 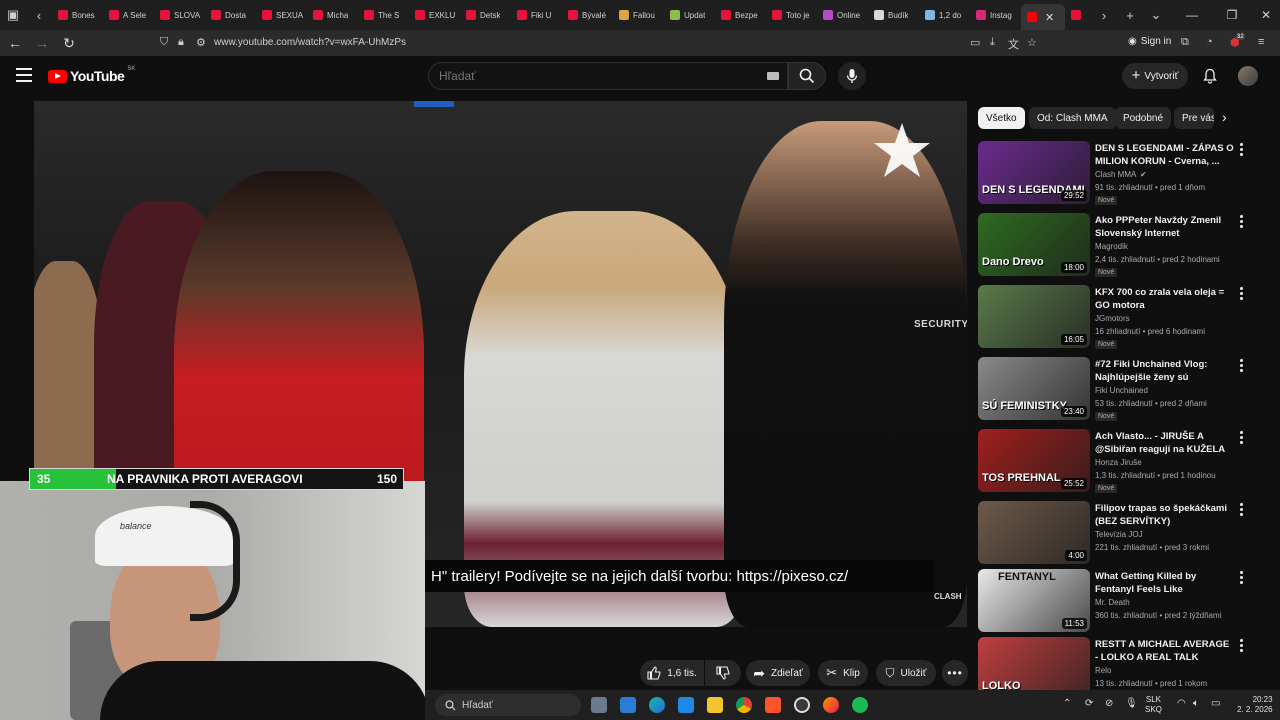 I want to click on browser-tab: Fallou, so click(x=638, y=15).